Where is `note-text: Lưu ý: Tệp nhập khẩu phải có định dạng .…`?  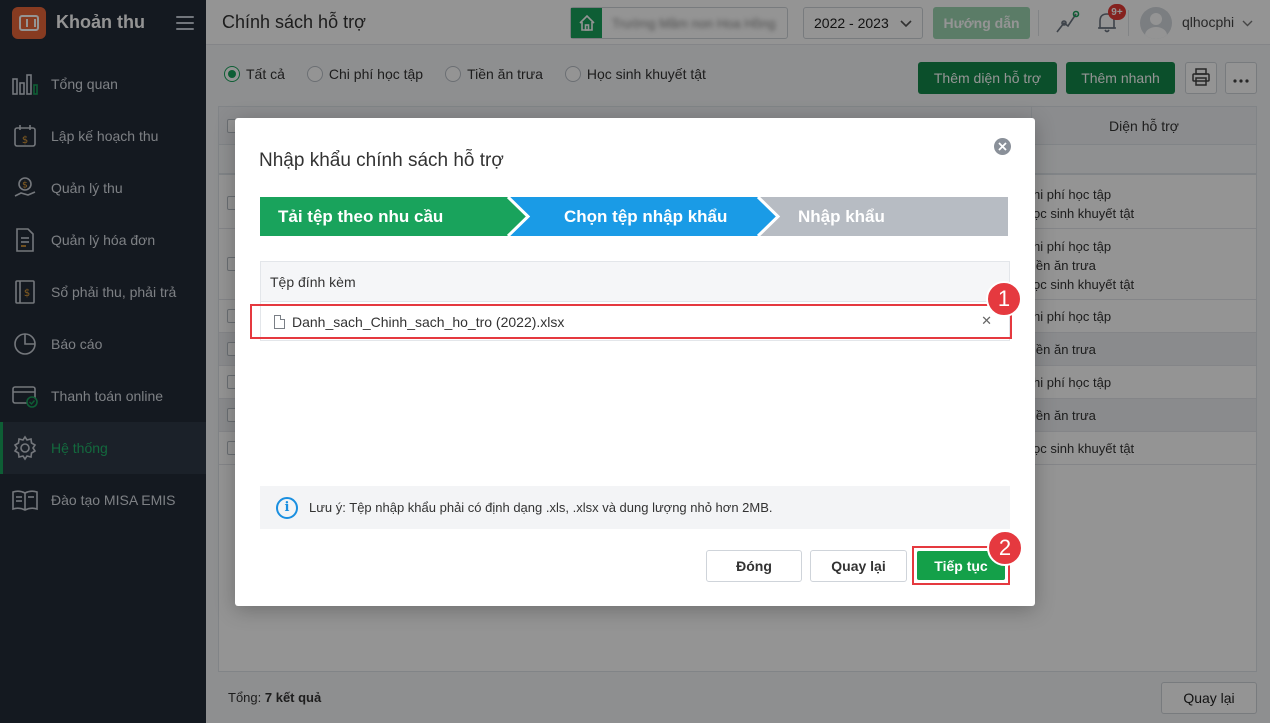 note-text: Lưu ý: Tệp nhập khẩu phải có định dạng .… is located at coordinates (541, 507).